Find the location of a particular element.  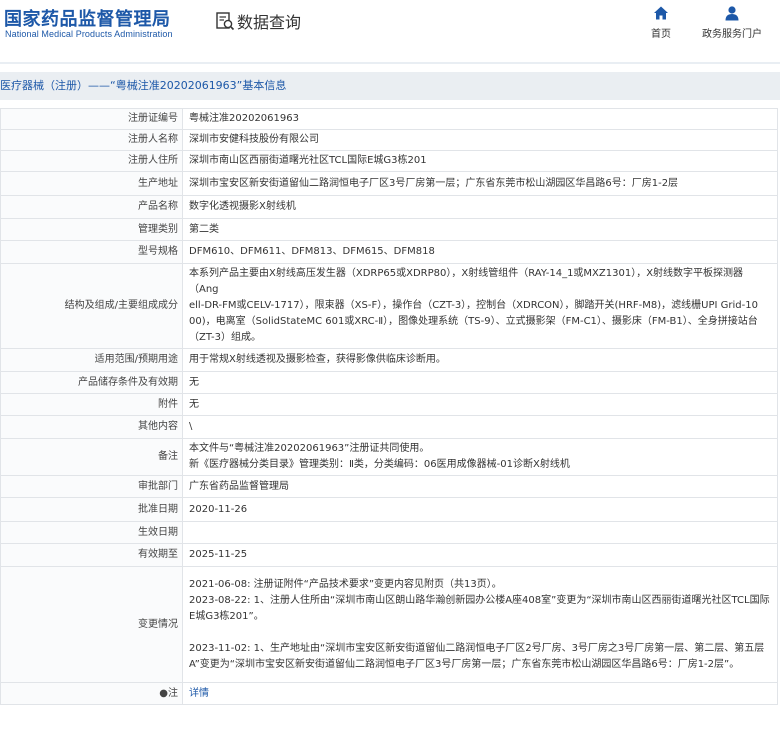

field-label: 附件 is located at coordinates (91, 404).